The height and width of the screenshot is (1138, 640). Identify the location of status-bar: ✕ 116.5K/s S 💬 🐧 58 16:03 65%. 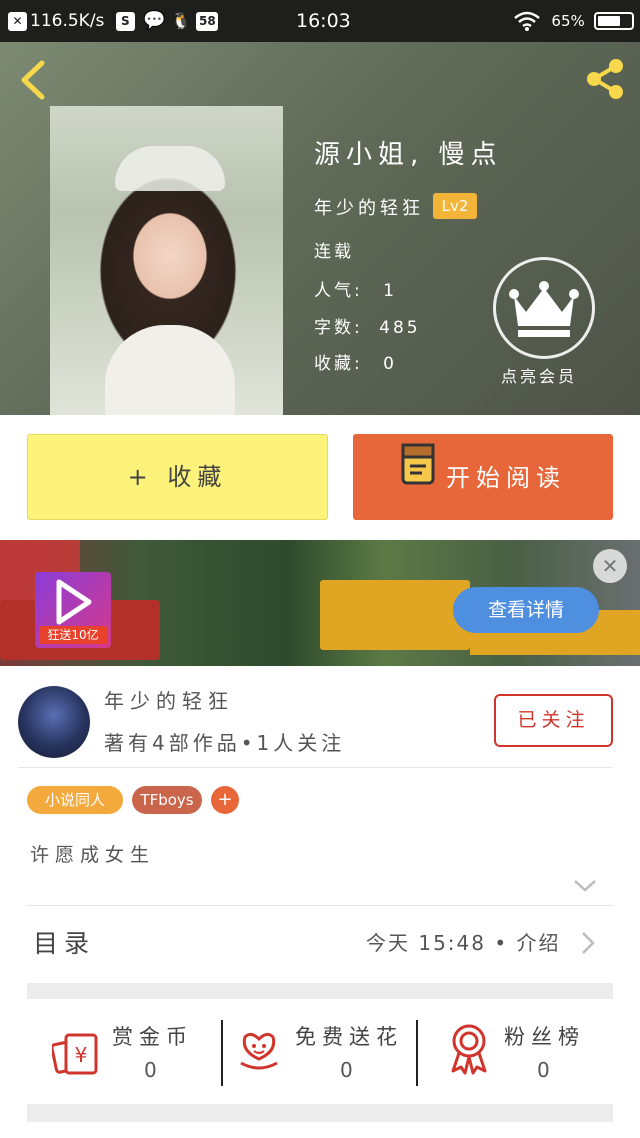
(320, 21).